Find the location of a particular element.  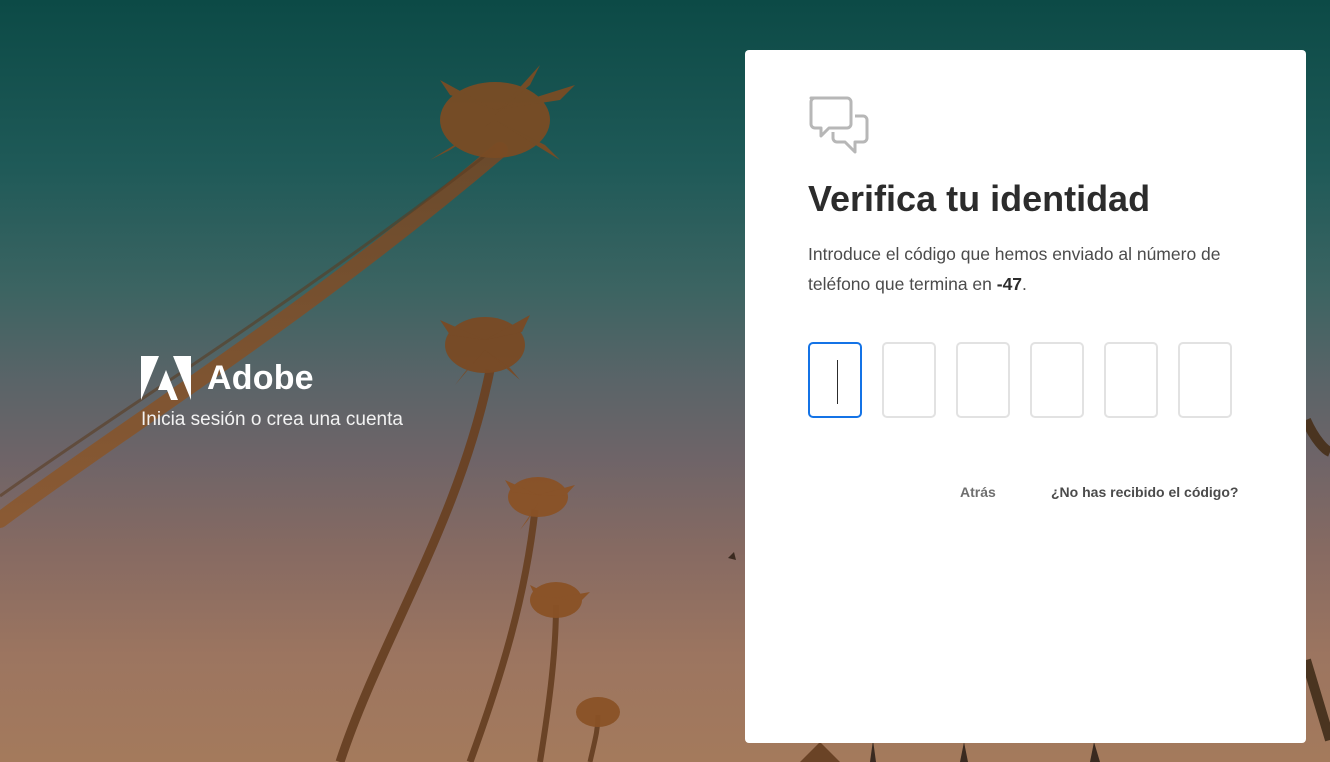

brand-name: Adobe is located at coordinates (260, 377).